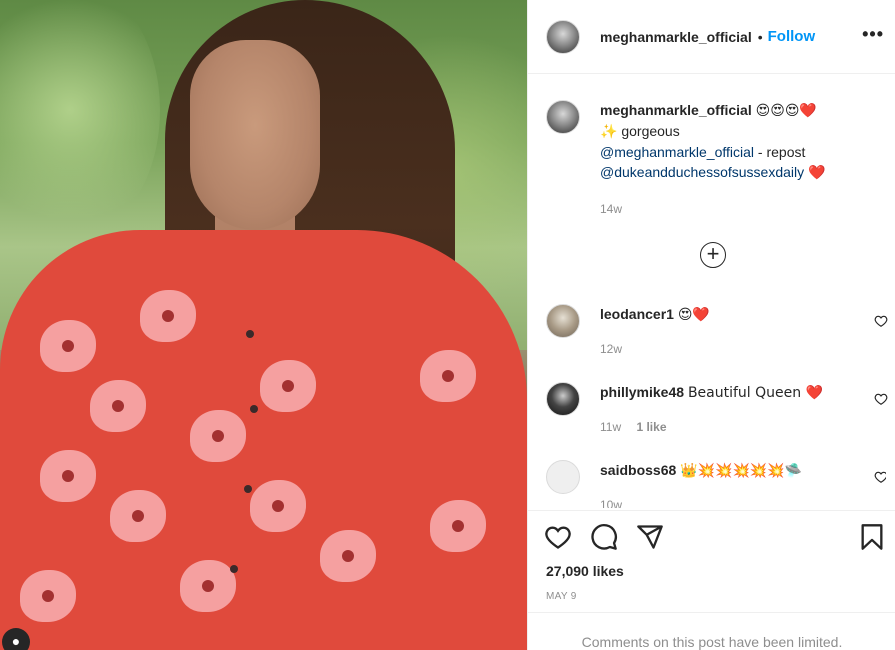  I want to click on likes-count: 27,090 likes, so click(585, 571).